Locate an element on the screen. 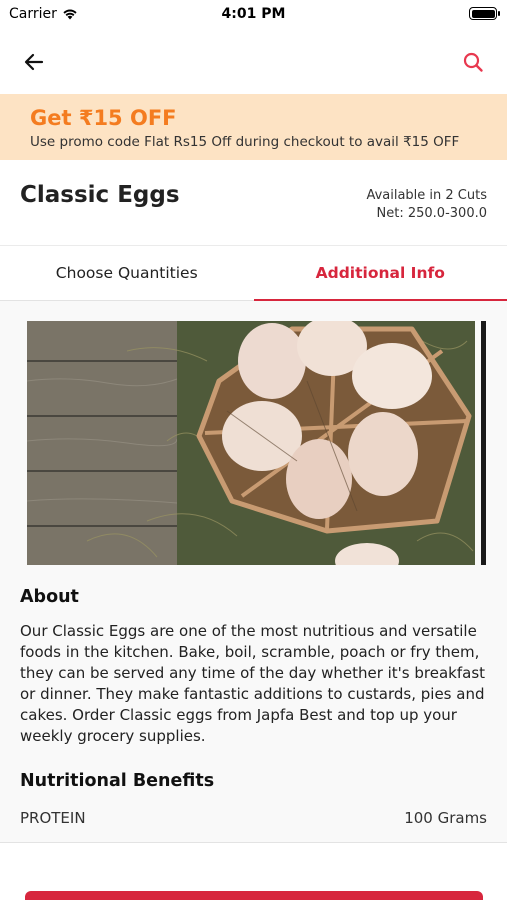  status-time: 4:01 PM is located at coordinates (253, 14).